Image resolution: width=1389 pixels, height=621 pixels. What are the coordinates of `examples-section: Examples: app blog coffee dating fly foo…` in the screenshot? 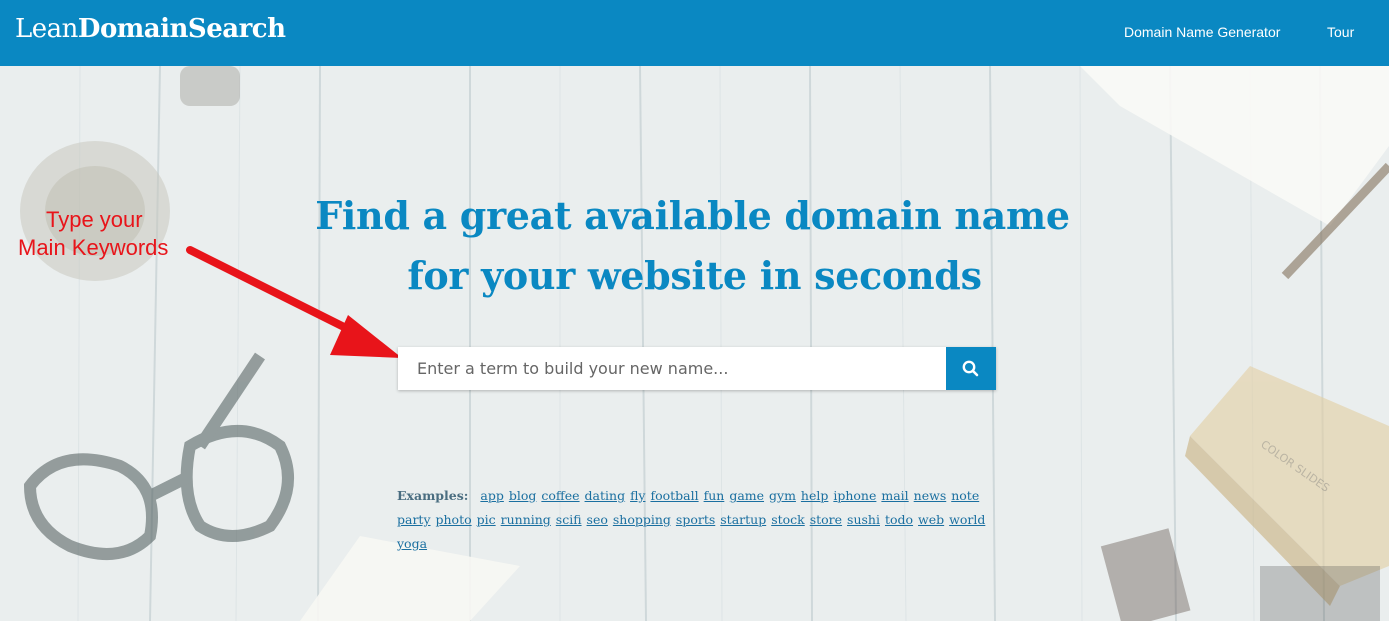 It's located at (697, 520).